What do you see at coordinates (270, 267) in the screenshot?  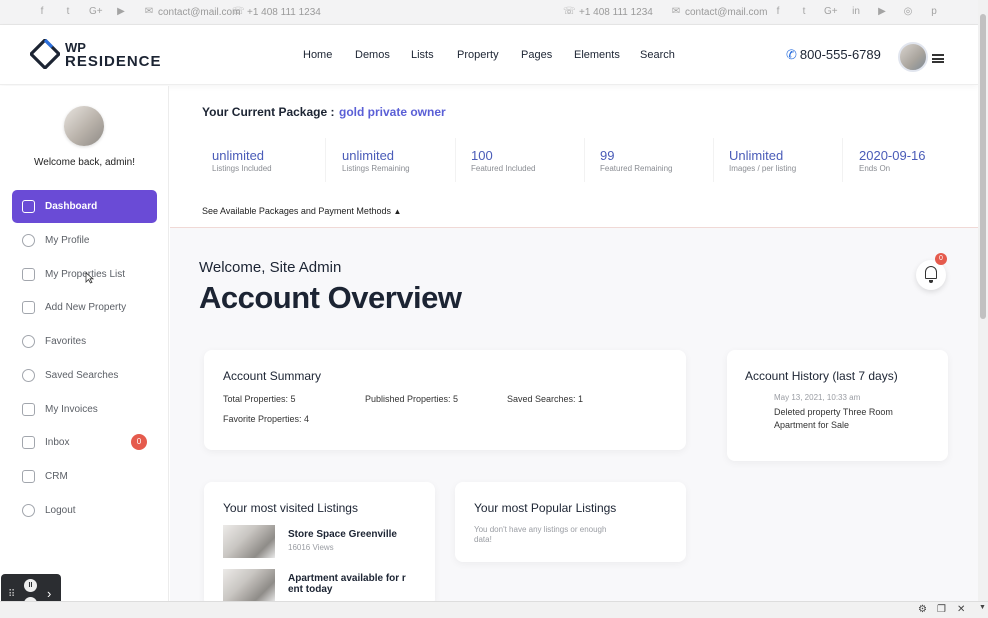 I see `welcome-heading: Welcome, Site Admin` at bounding box center [270, 267].